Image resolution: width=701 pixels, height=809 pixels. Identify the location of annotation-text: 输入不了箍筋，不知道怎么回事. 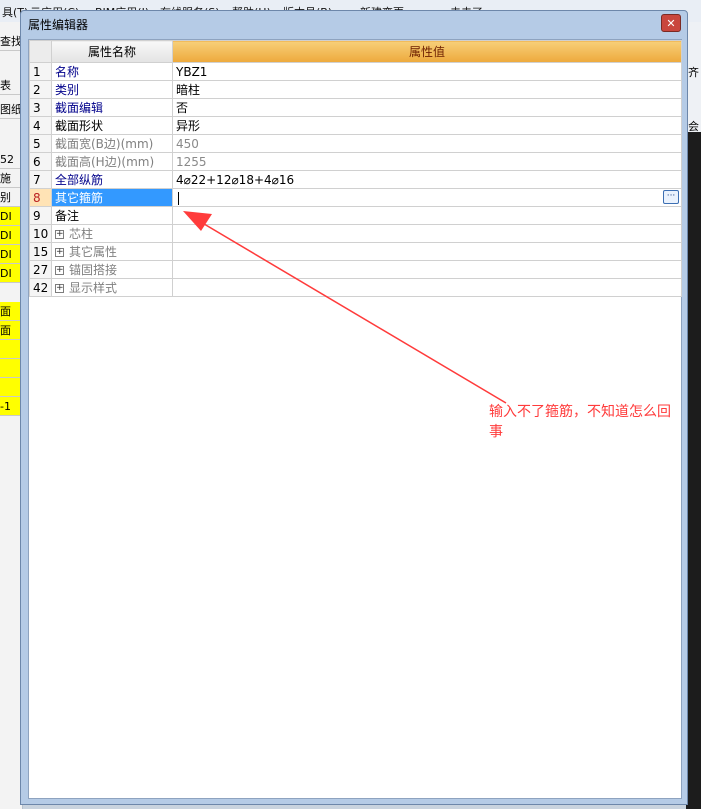
(580, 422).